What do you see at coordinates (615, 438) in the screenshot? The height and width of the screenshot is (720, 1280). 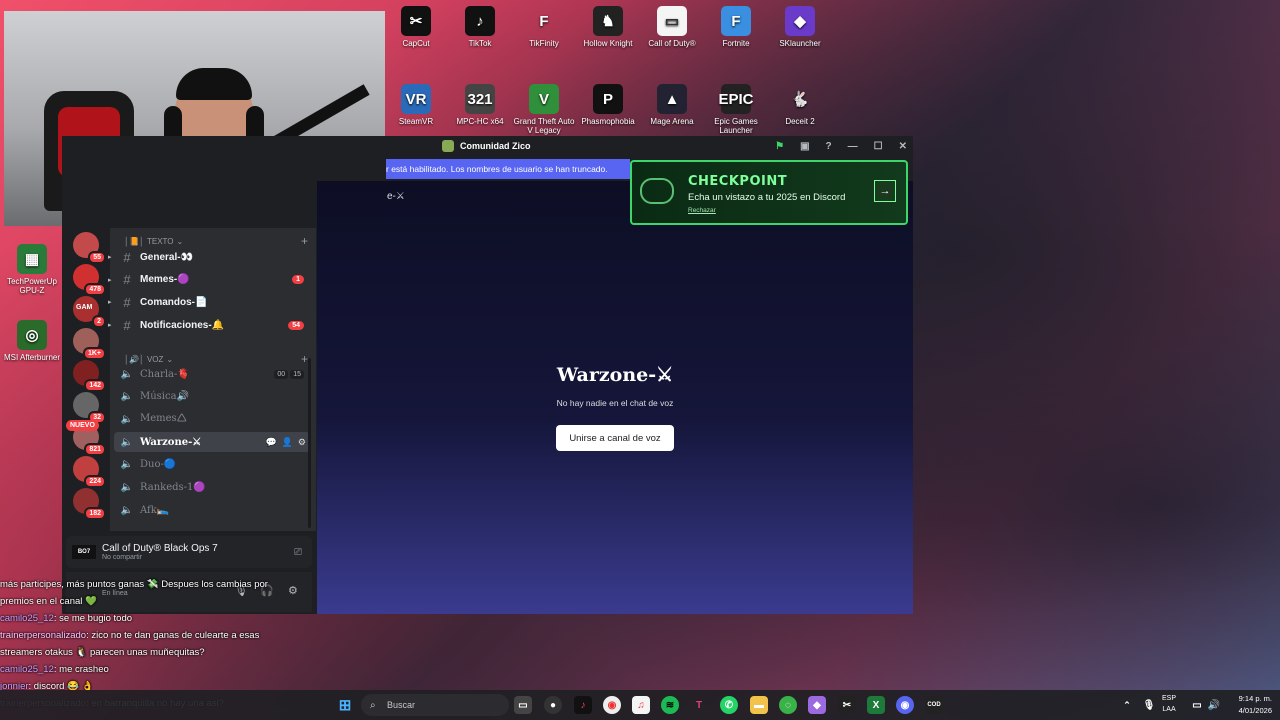 I see `join-voice-button: Unirse a canal de voz` at bounding box center [615, 438].